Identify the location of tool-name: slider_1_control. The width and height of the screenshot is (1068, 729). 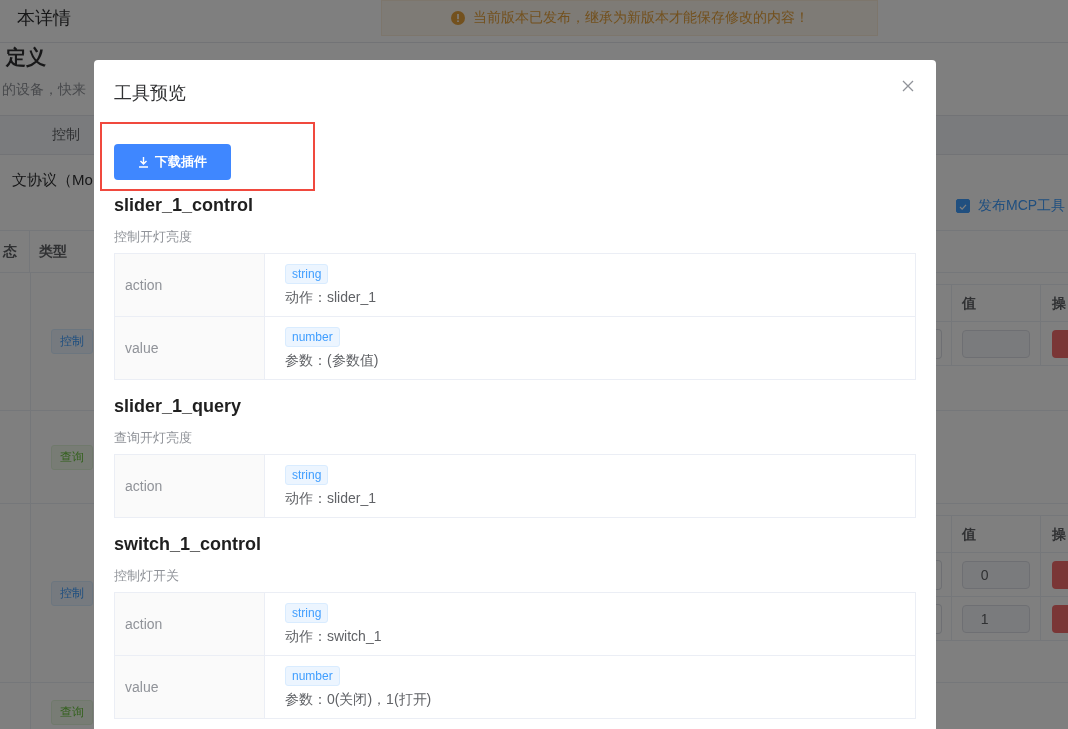
(184, 205).